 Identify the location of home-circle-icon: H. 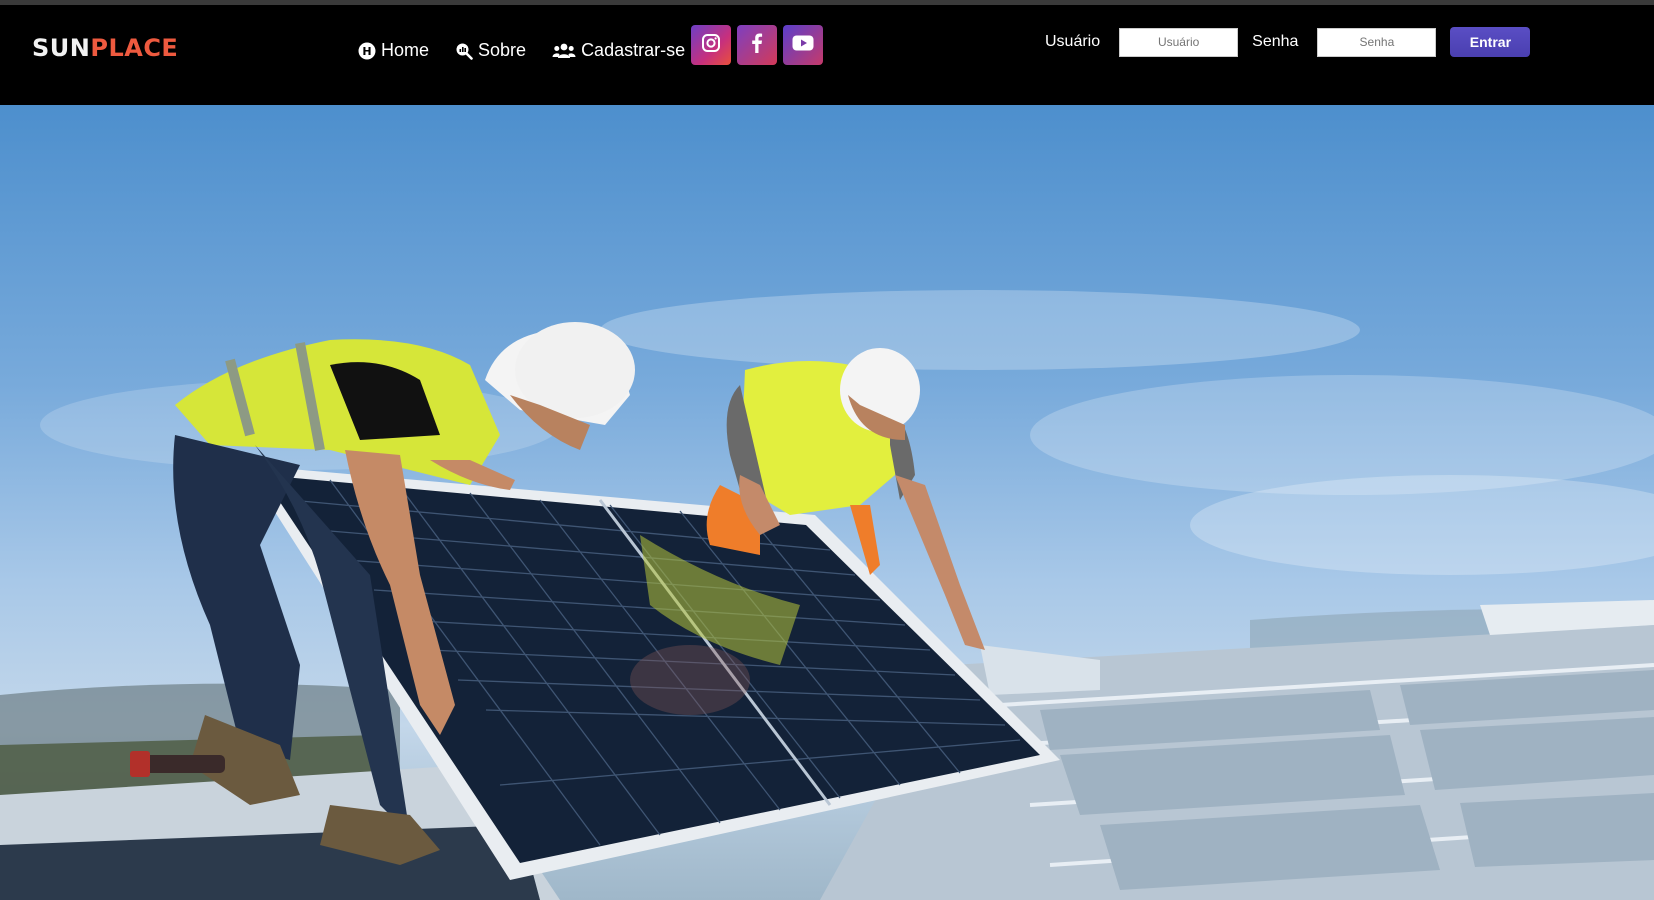
(367, 51).